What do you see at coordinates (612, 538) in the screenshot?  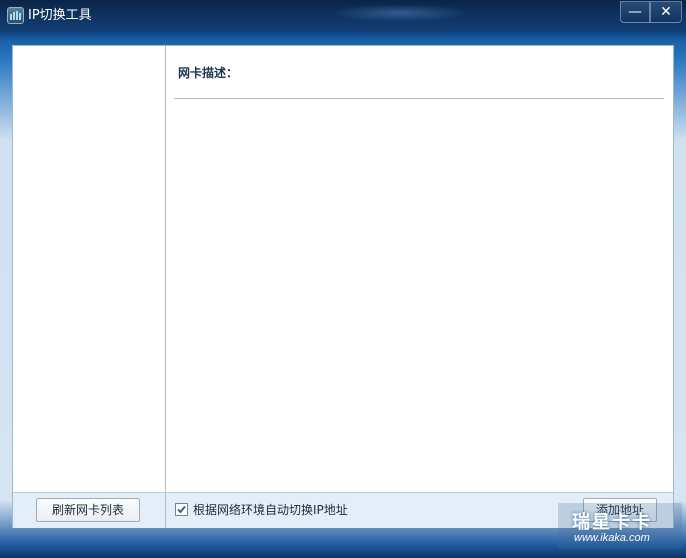 I see `watermark-url: www.ikaka.com` at bounding box center [612, 538].